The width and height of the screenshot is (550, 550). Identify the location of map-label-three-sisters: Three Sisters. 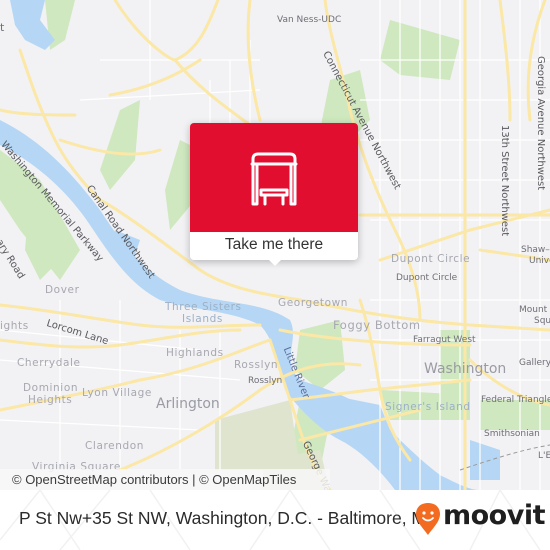
(203, 307).